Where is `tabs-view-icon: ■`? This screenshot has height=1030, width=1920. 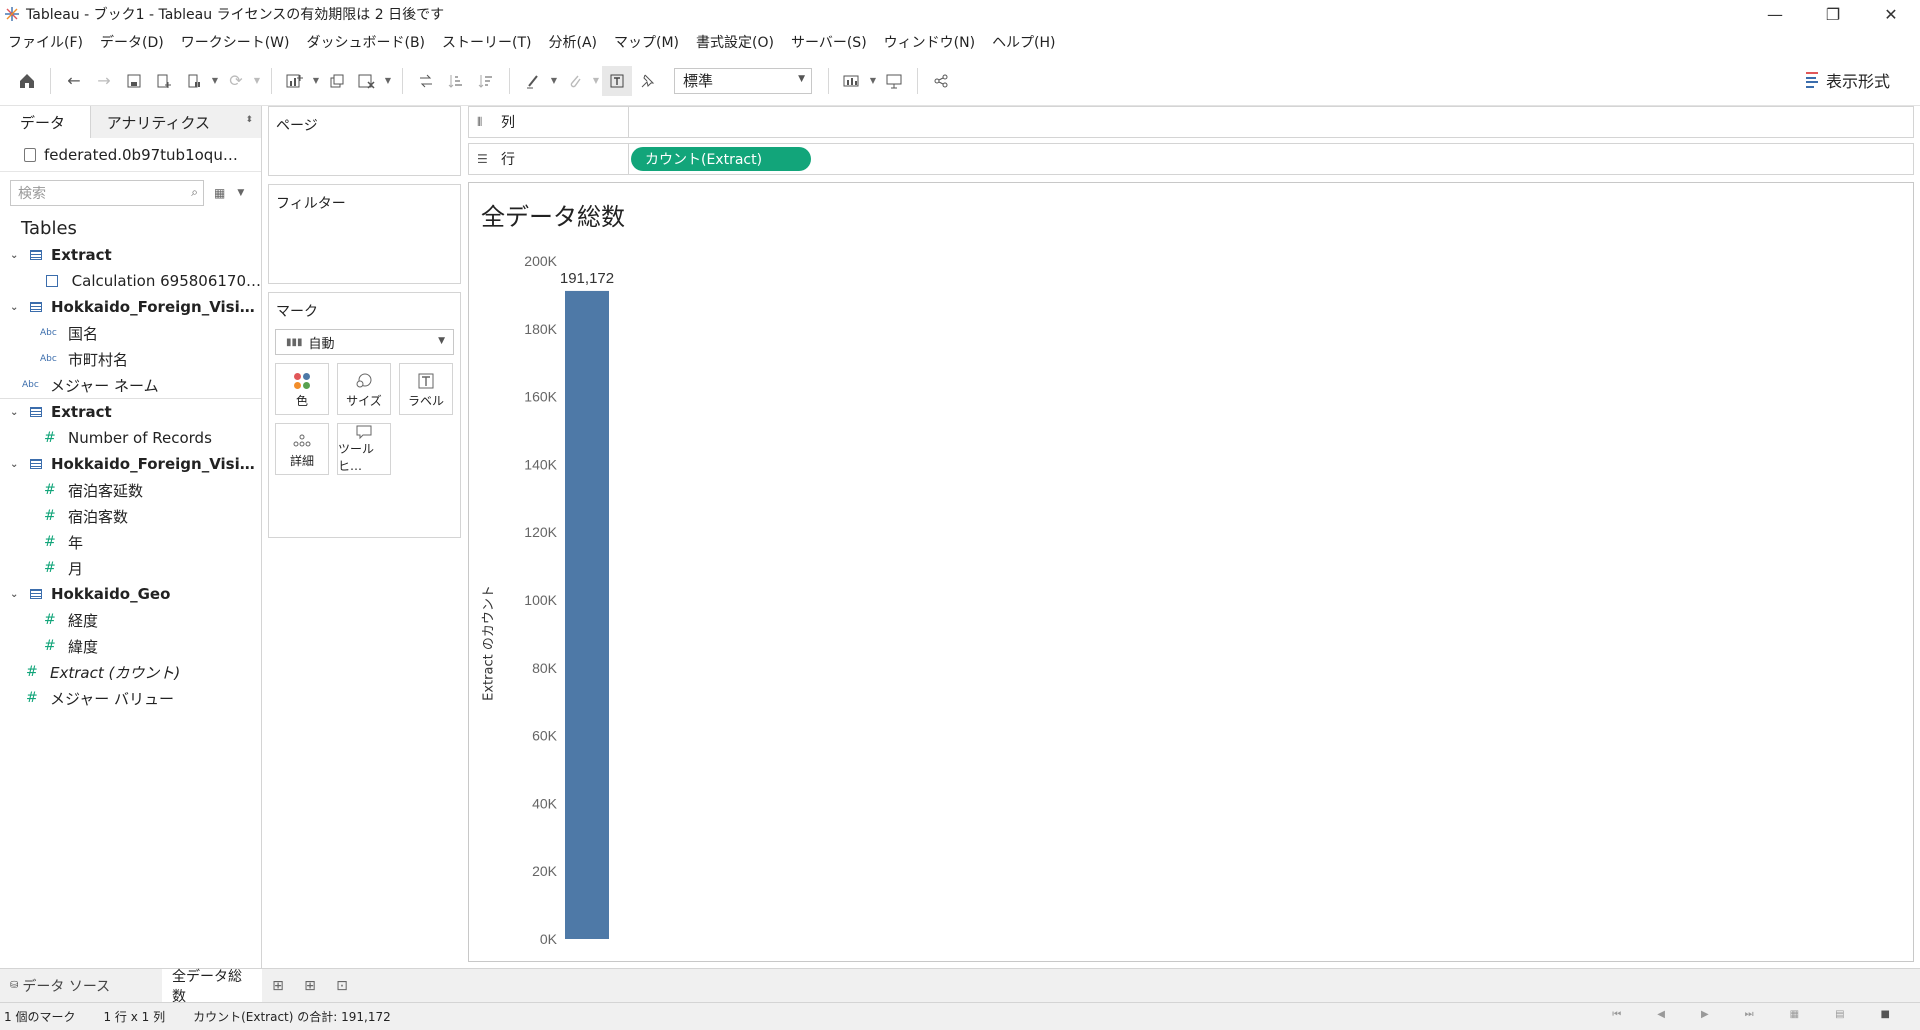 tabs-view-icon: ■ is located at coordinates (1885, 1014).